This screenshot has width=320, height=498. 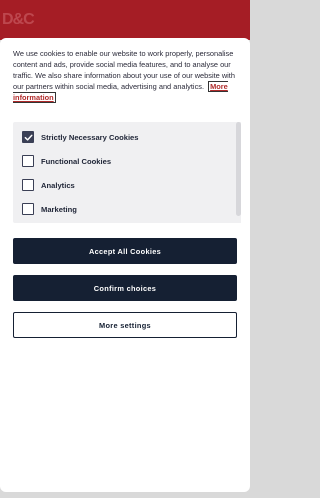 What do you see at coordinates (125, 20) in the screenshot?
I see `site-header-backdrop: D&C` at bounding box center [125, 20].